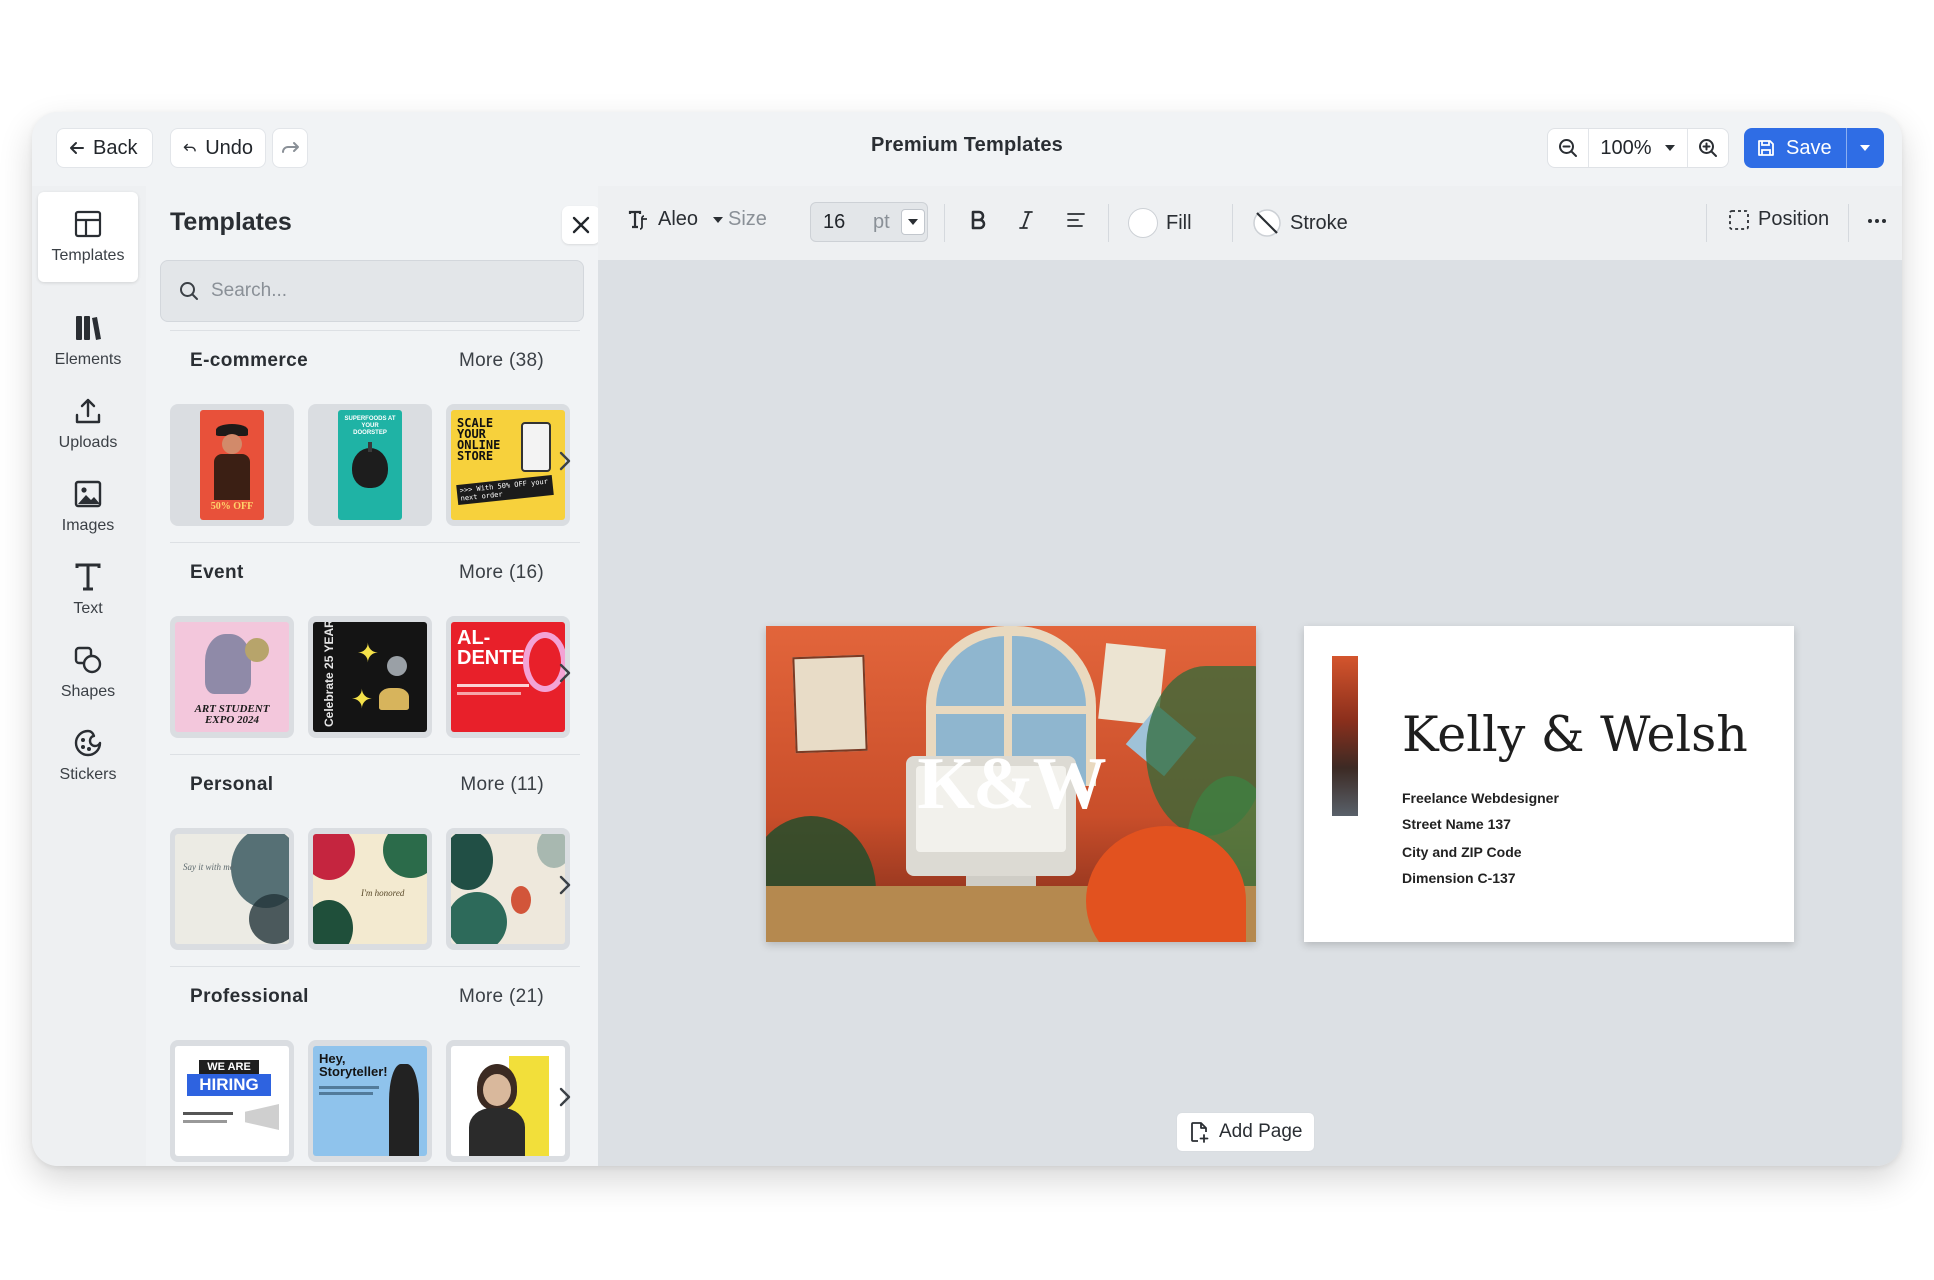  Describe the element at coordinates (491, 648) in the screenshot. I see `thumb-text: AL-DENTE` at that location.